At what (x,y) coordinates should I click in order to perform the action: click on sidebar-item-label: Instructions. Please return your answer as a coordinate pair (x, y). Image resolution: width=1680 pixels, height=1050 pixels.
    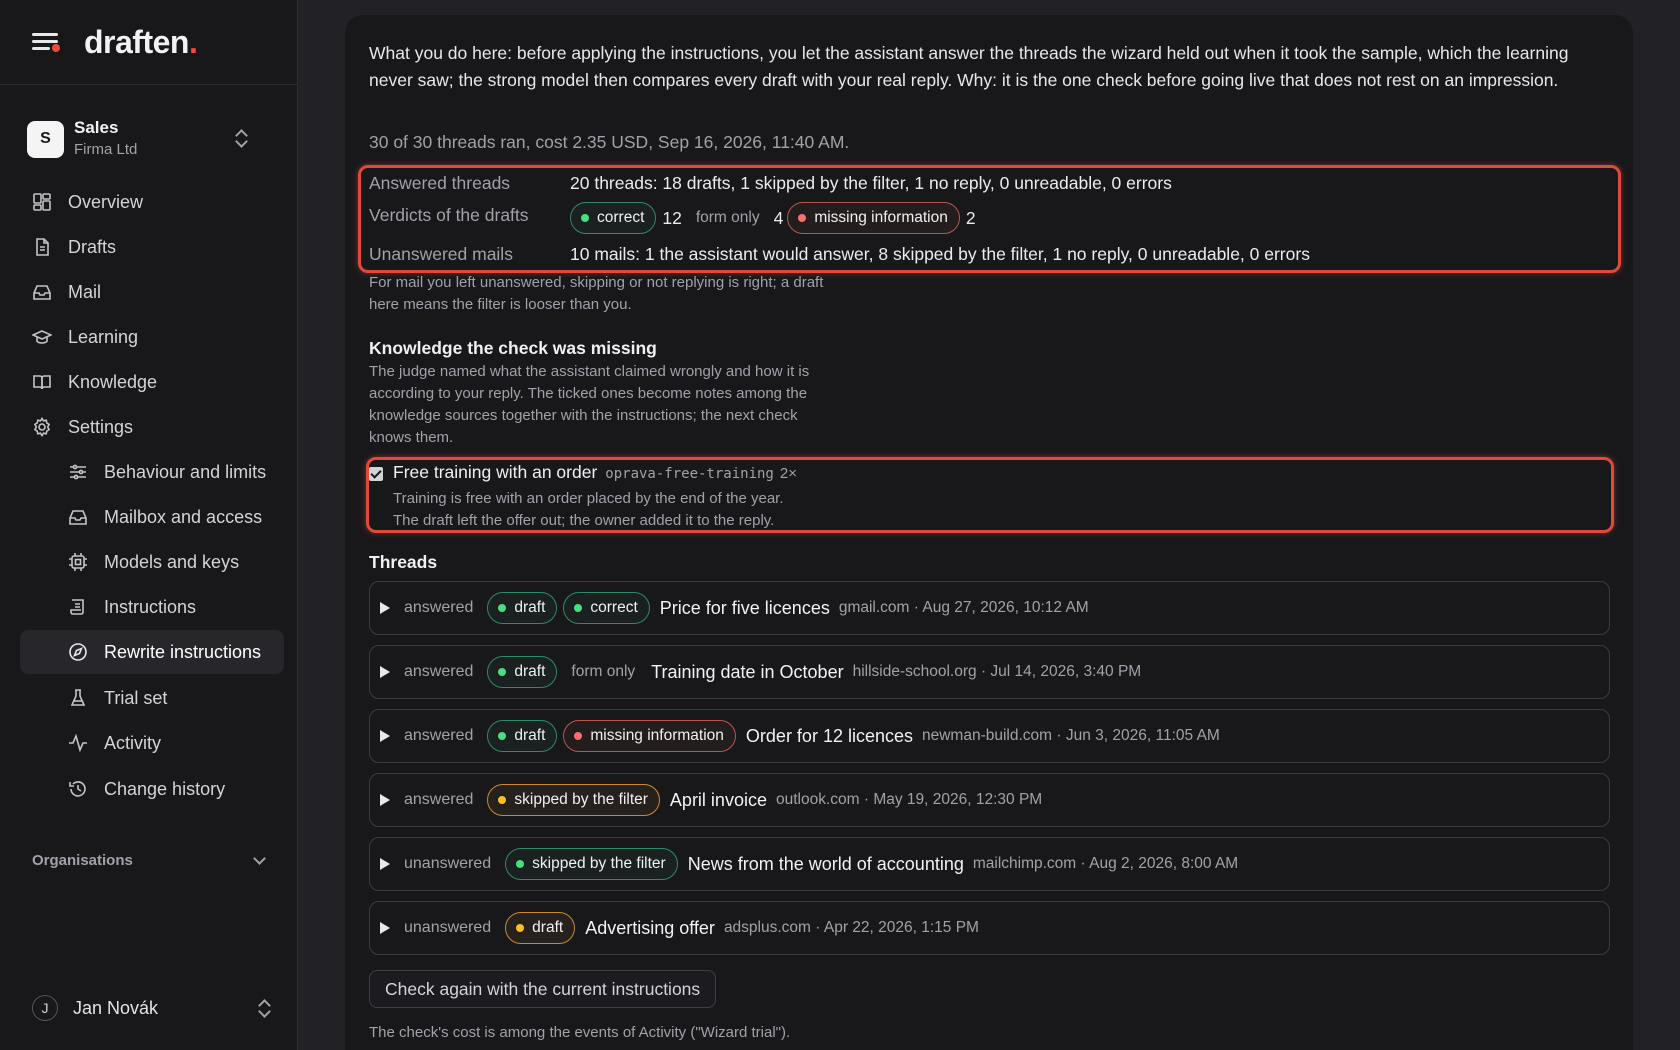
    Looking at the image, I should click on (150, 606).